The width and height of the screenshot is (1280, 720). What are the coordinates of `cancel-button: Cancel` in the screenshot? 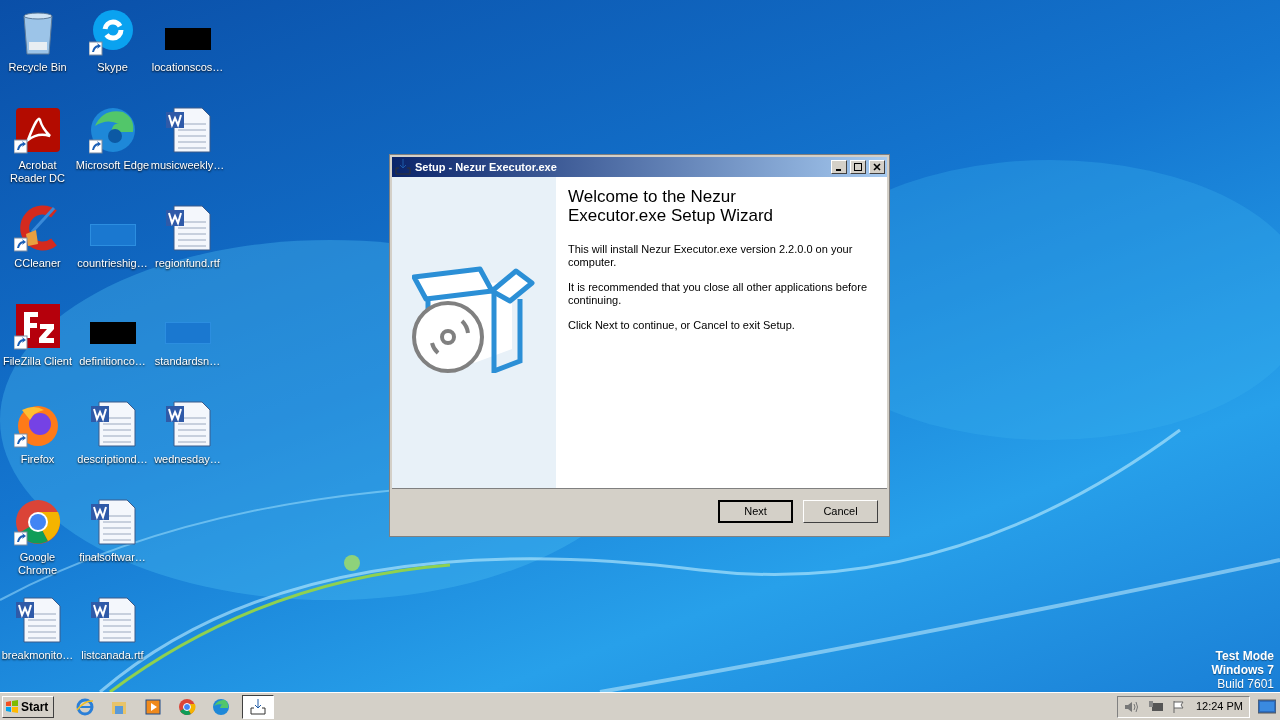 It's located at (840, 511).